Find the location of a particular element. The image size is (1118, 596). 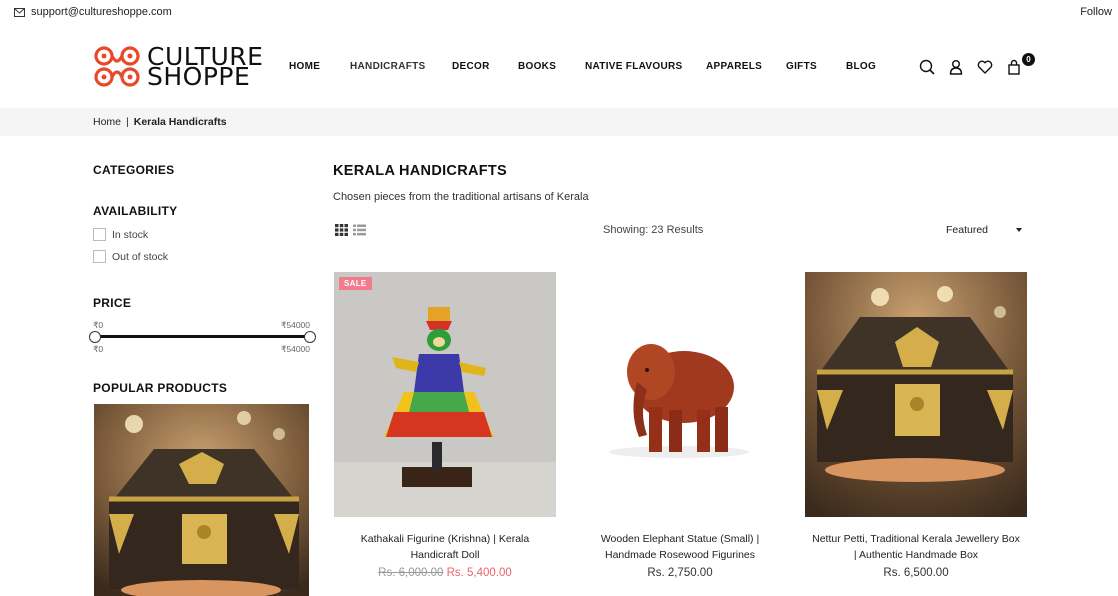

in-stock-checkbox is located at coordinates (99, 234).